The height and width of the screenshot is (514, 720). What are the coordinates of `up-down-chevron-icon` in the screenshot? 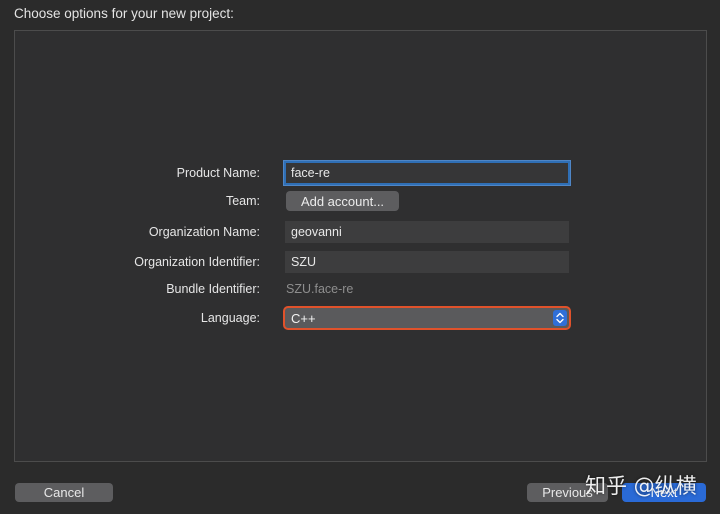 It's located at (560, 318).